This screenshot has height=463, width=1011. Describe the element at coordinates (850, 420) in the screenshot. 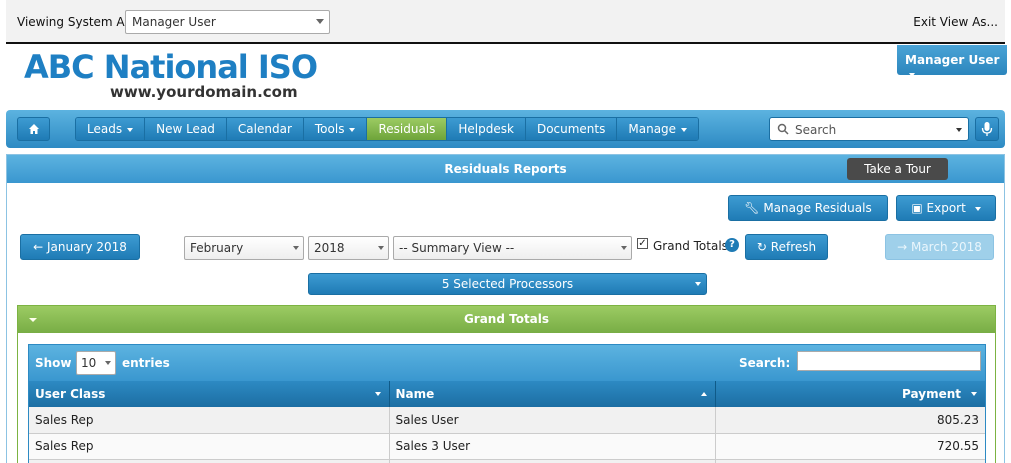

I see `cell-payment: 805.23` at that location.